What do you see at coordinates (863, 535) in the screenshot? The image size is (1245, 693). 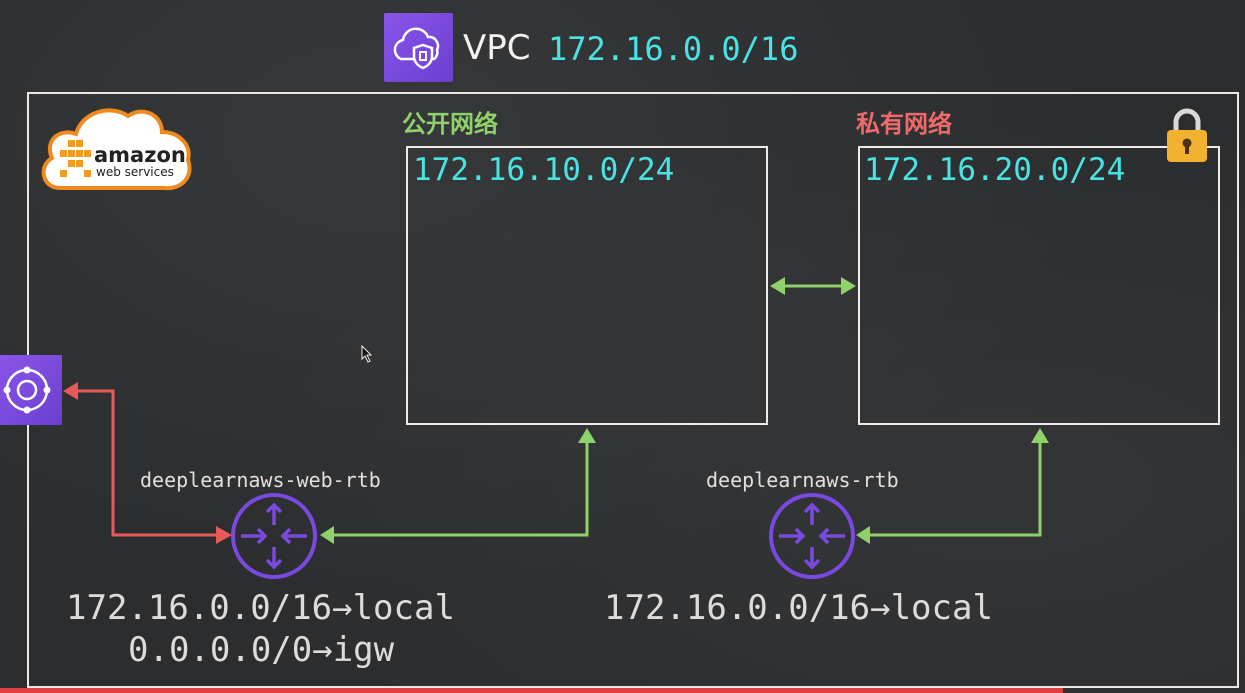 I see `arrow-head-to-private-router` at bounding box center [863, 535].